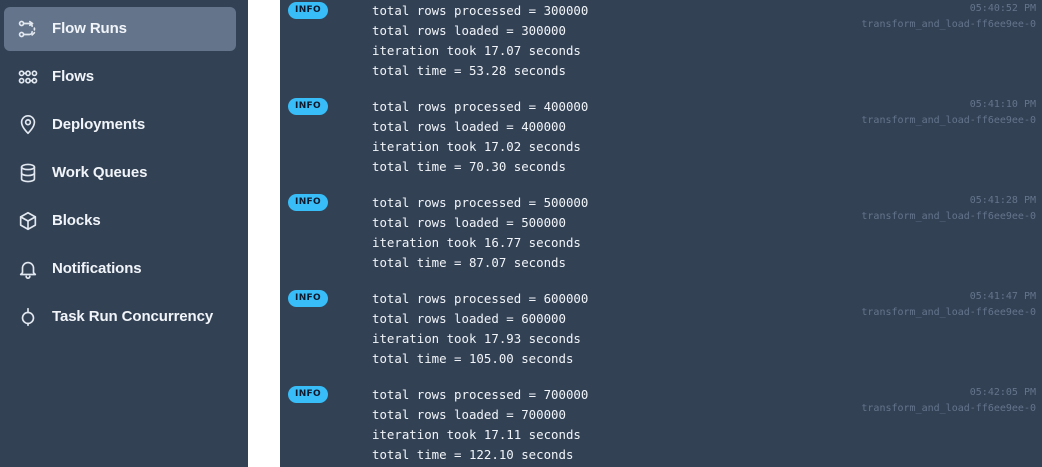  Describe the element at coordinates (1002, 200) in the screenshot. I see `log-timestamp: 05:41:28 PM` at that location.